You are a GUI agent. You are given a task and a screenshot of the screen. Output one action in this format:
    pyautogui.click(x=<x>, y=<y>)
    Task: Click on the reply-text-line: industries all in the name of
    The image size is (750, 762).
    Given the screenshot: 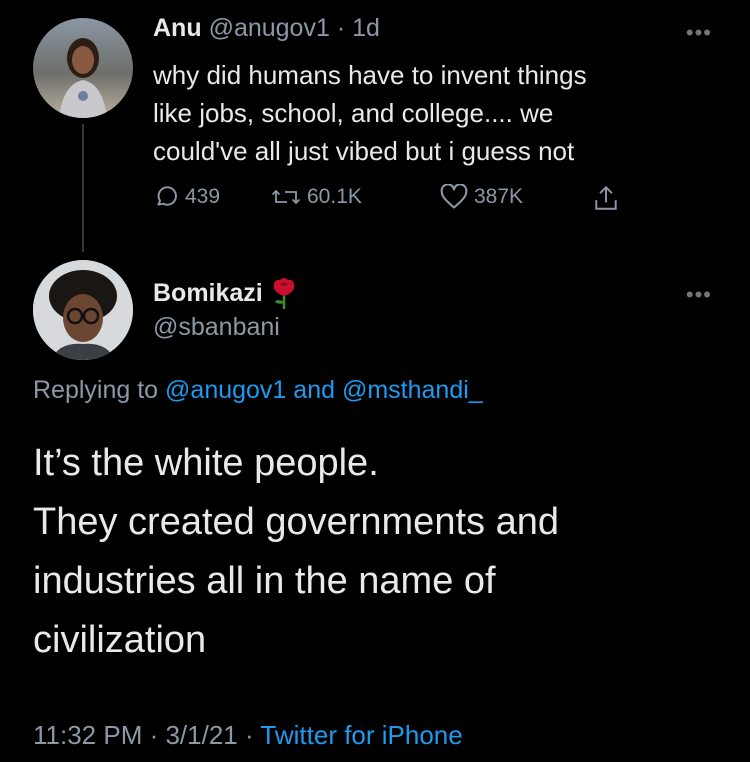 What is the action you would take?
    pyautogui.click(x=264, y=581)
    